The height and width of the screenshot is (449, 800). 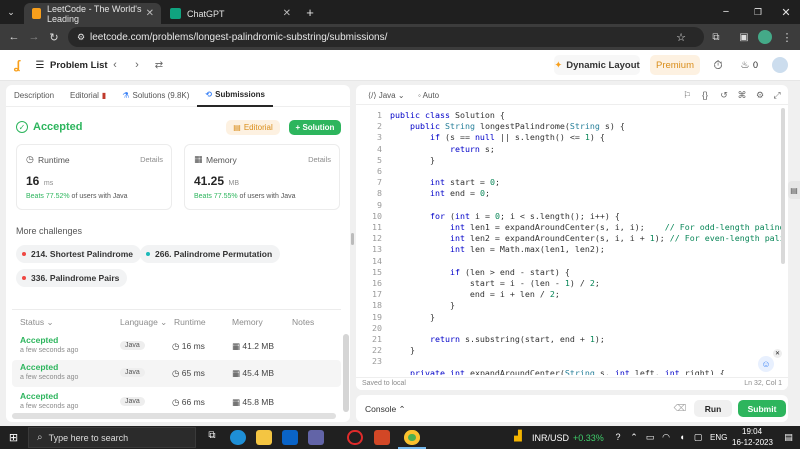 I want to click on minimize-icon: −, so click(x=726, y=12).